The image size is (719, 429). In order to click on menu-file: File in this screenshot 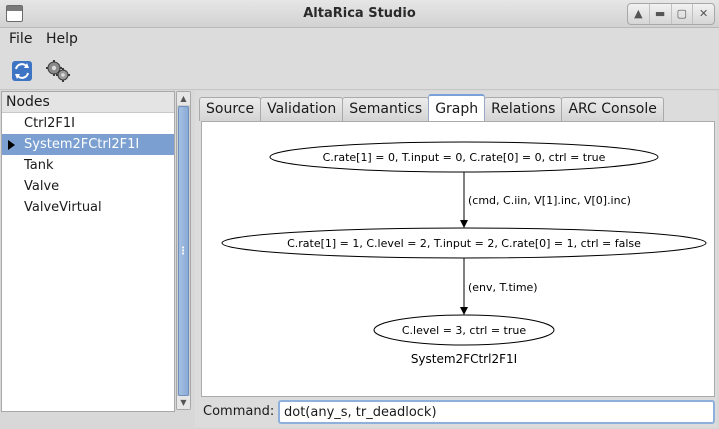, I will do `click(20, 39)`.